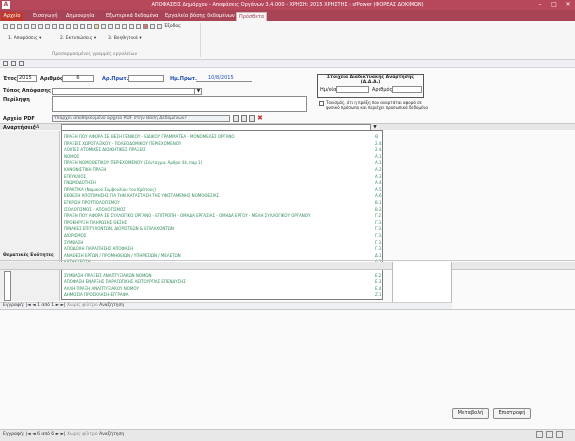  Describe the element at coordinates (82, 305) in the screenshot. I see `subnav-filter: Χωρίς φίλτρο` at that location.